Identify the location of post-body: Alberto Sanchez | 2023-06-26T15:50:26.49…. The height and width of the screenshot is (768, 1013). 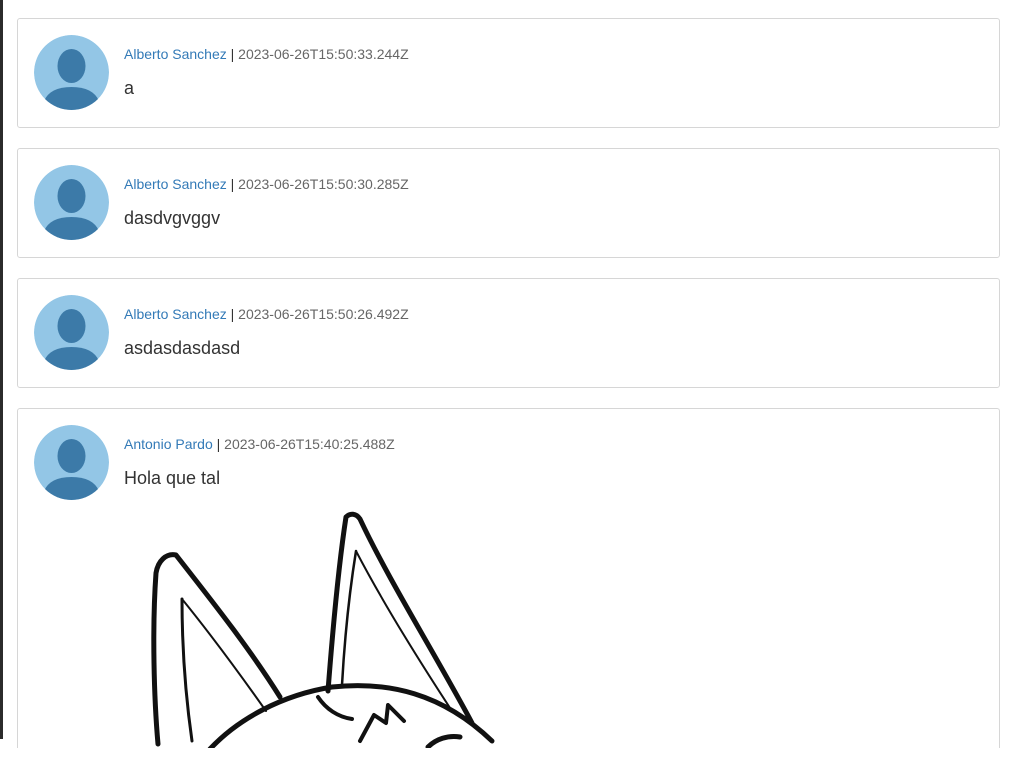
(553, 332).